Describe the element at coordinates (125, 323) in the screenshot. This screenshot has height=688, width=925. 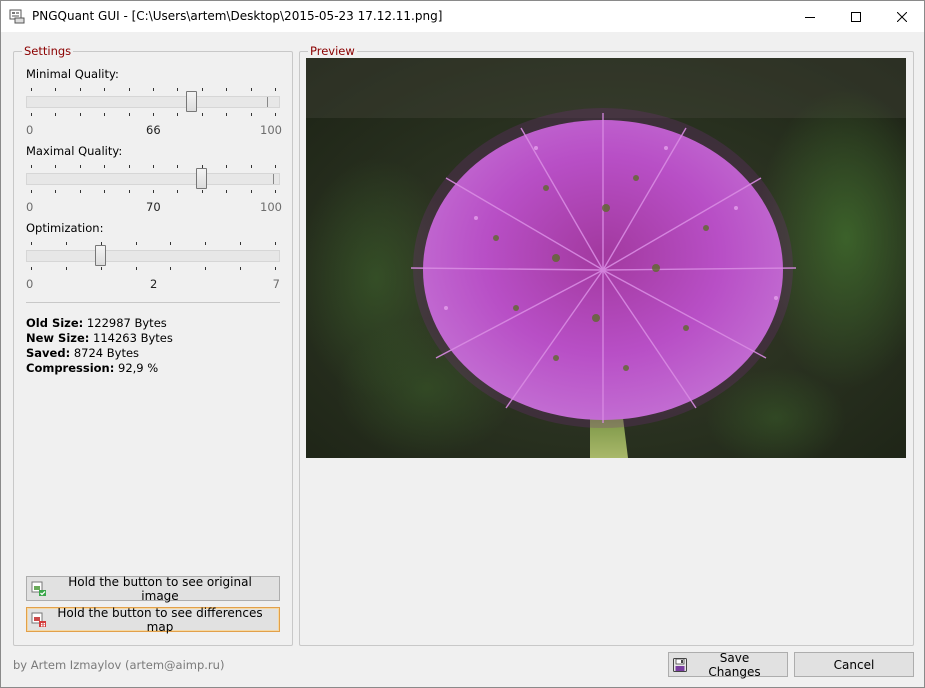
I see `old-size-value: 122987 Bytes` at that location.